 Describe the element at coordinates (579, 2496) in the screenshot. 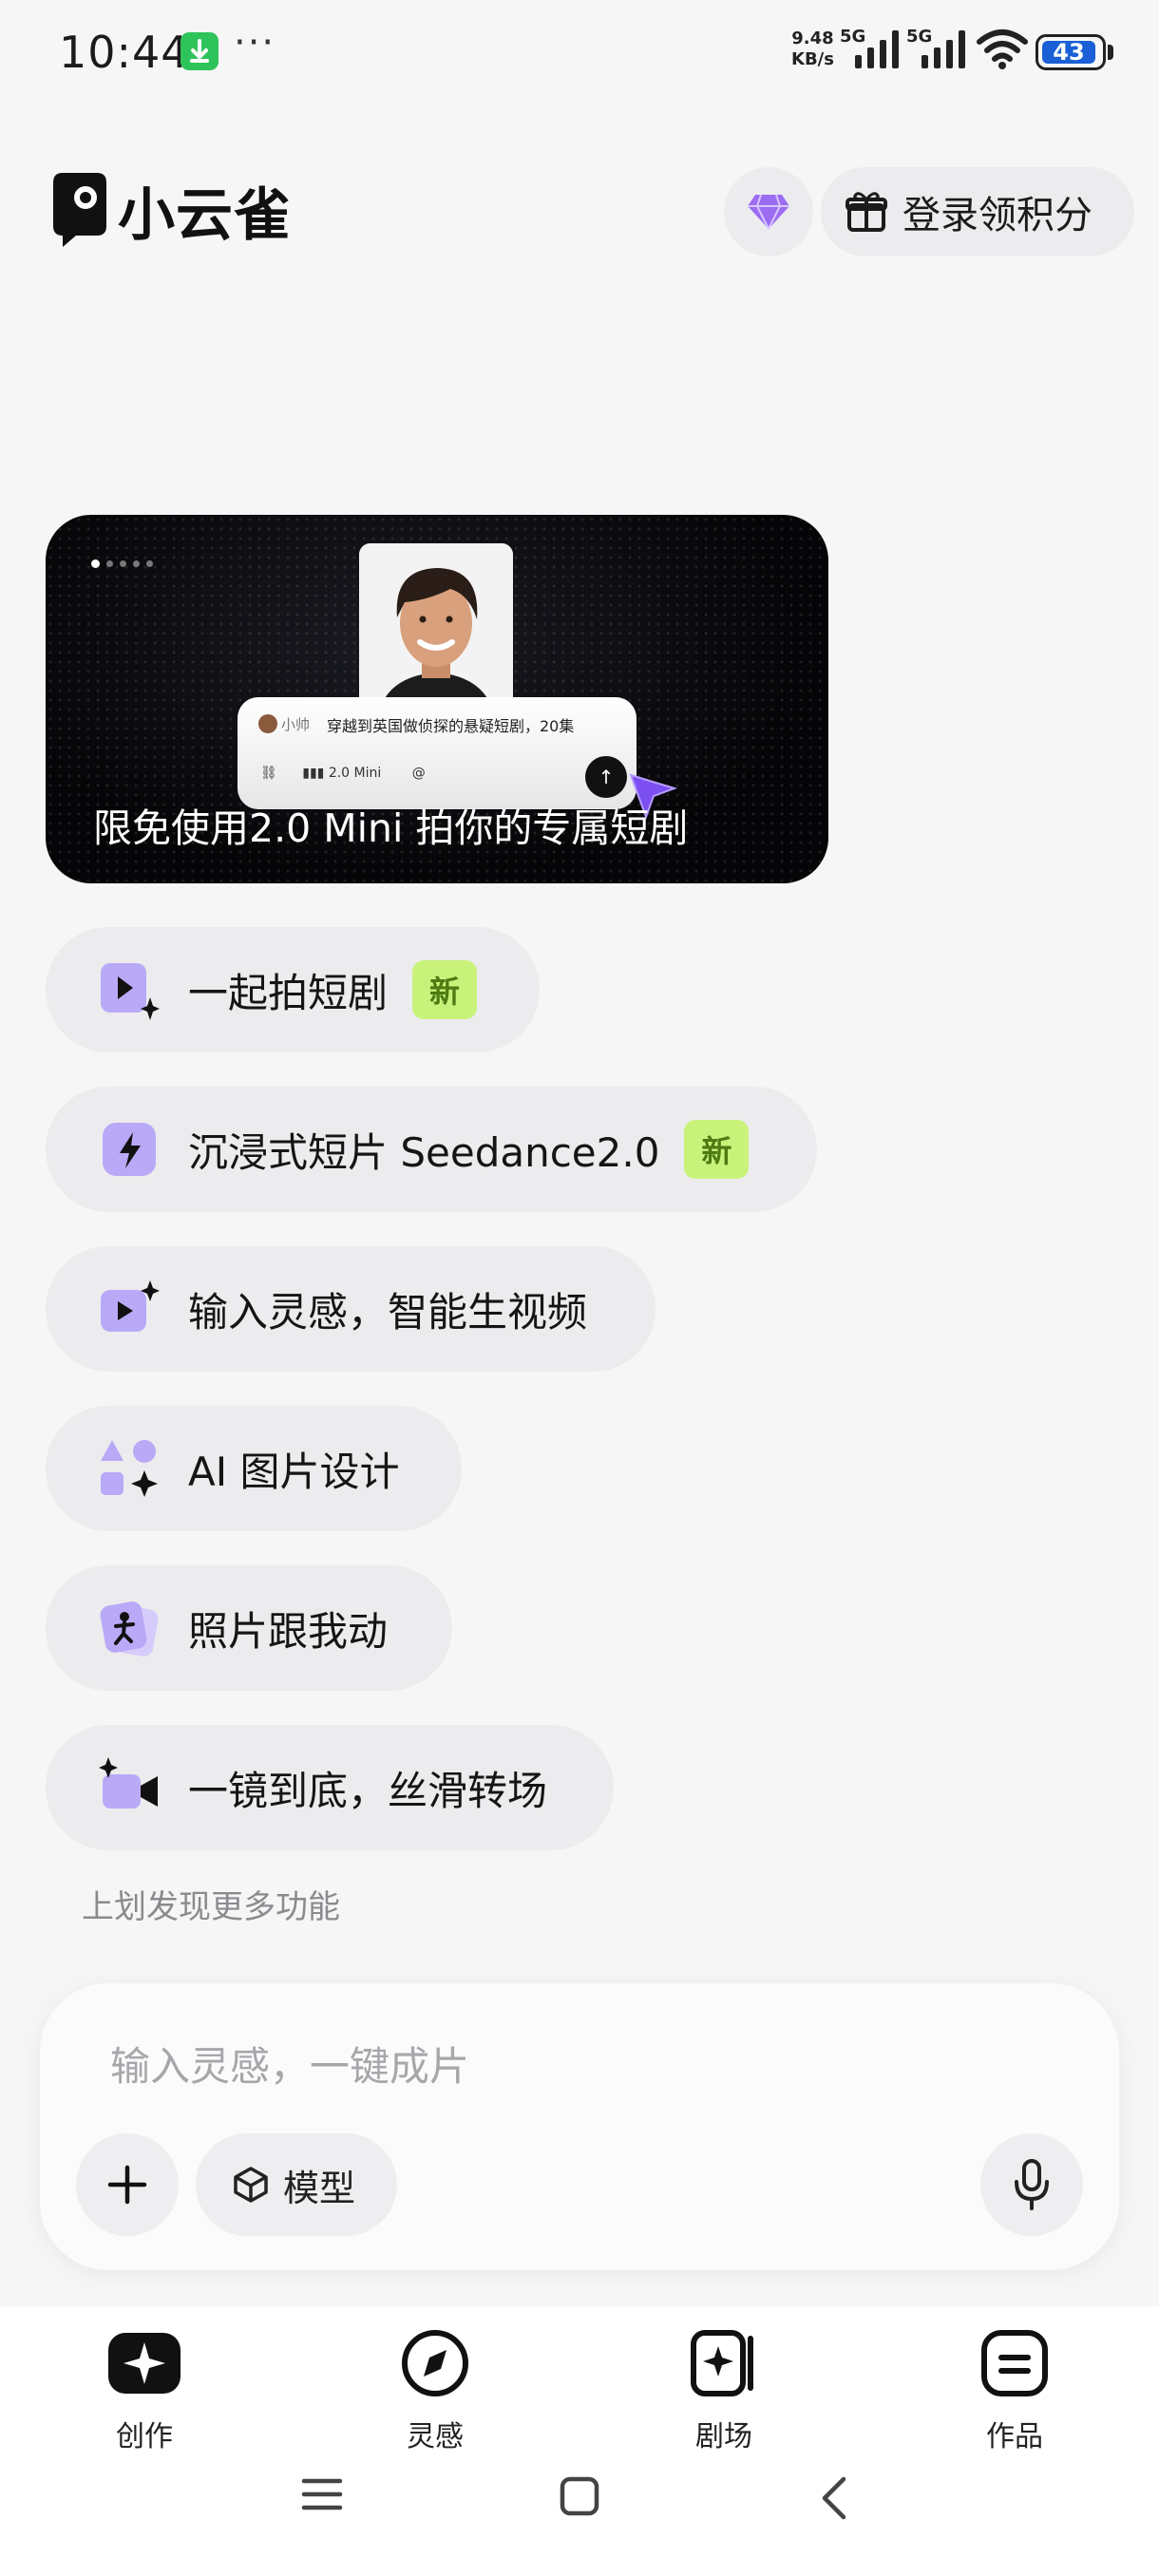

I see `home-icon` at that location.